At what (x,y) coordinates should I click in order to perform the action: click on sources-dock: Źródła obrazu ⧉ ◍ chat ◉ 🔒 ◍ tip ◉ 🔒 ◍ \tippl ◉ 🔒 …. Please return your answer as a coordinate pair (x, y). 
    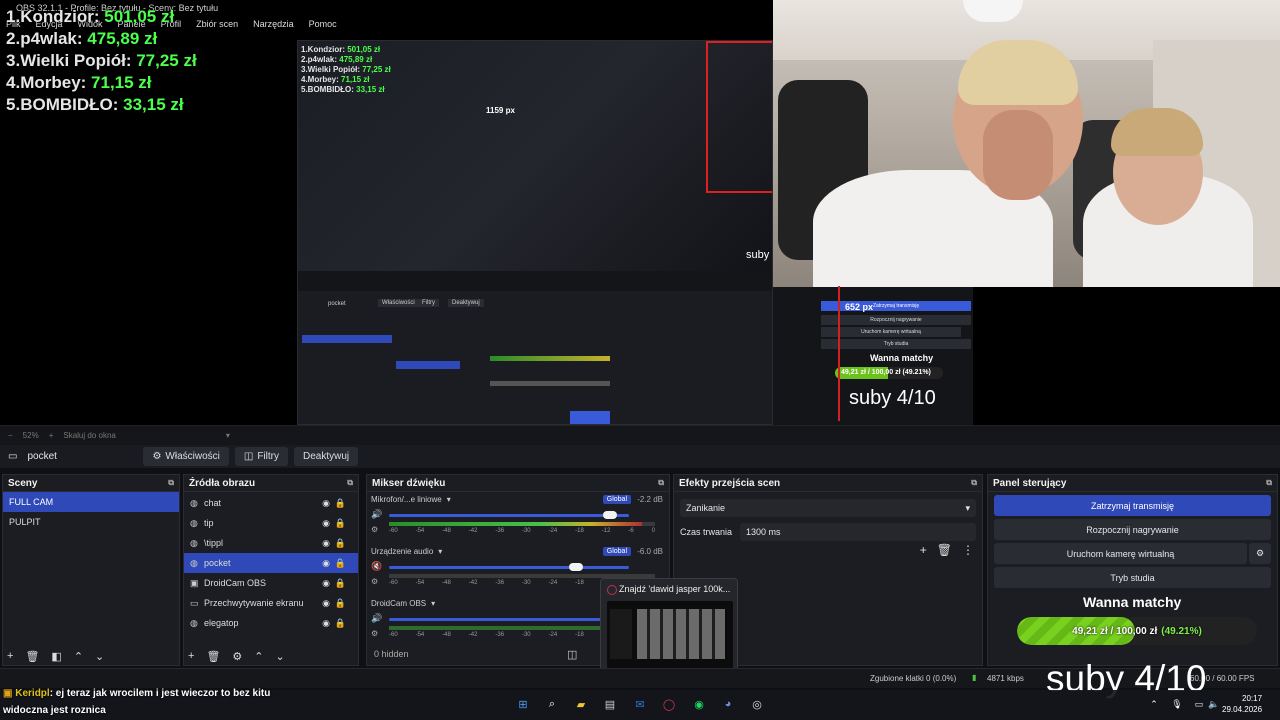
    Looking at the image, I should click on (271, 570).